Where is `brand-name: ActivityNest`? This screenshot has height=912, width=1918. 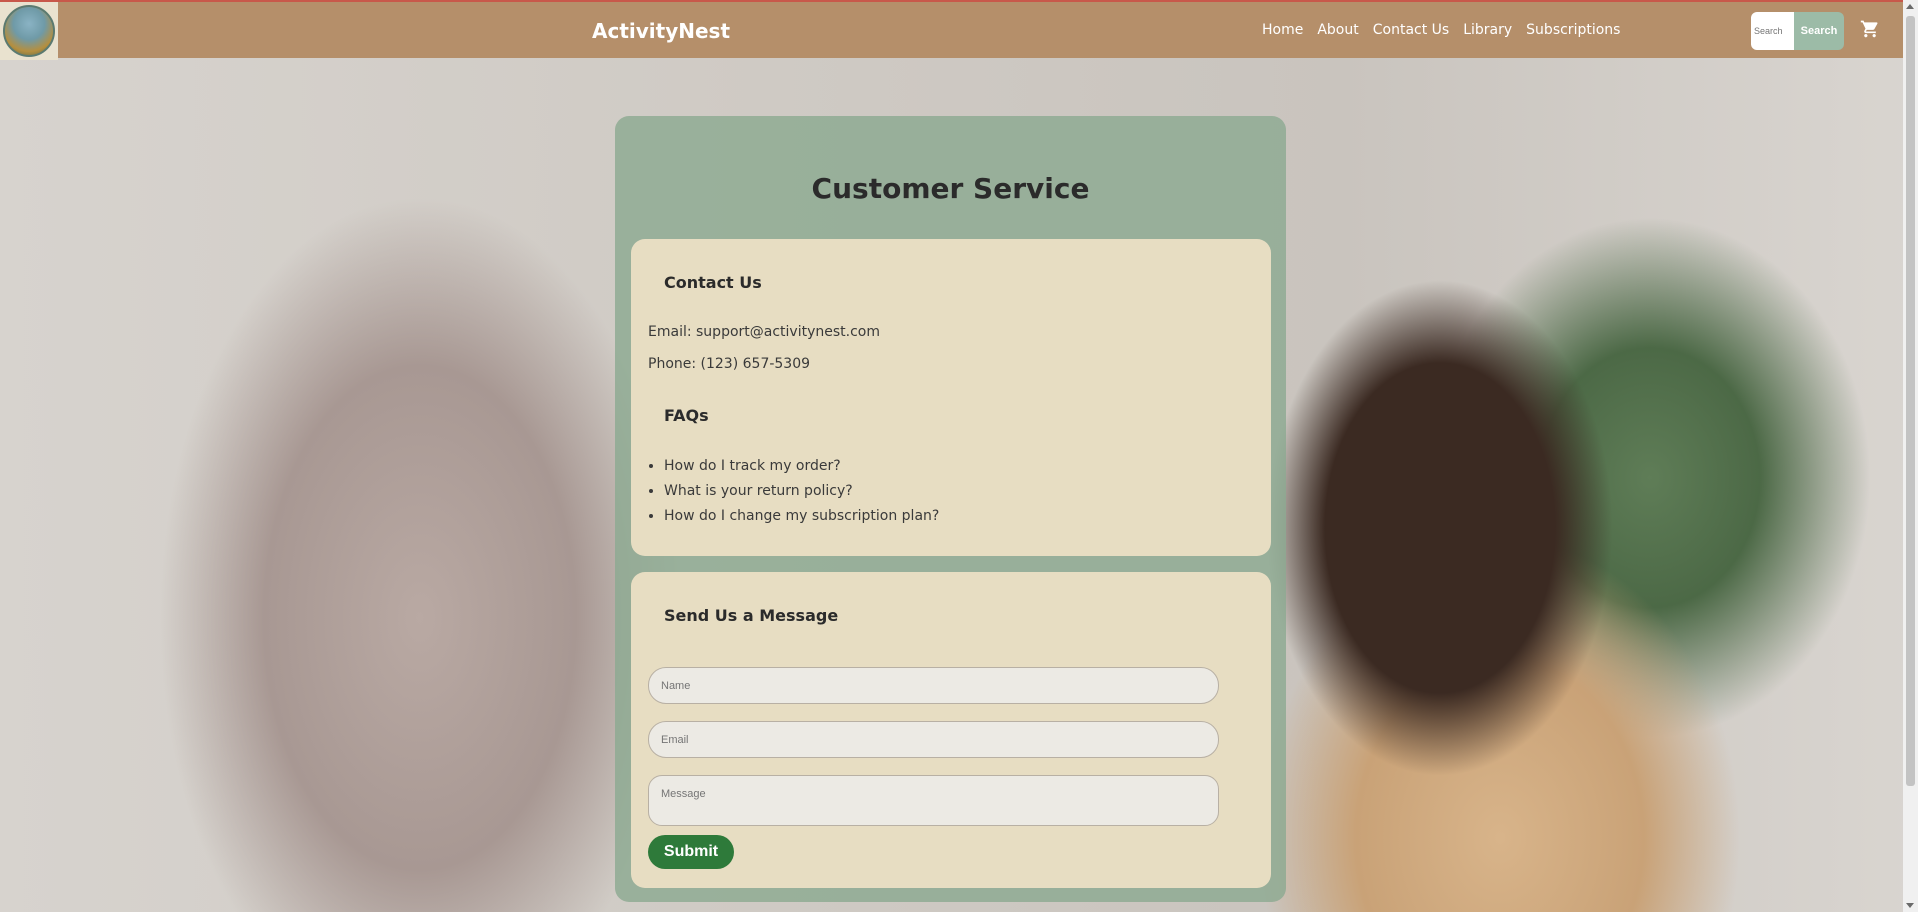
brand-name: ActivityNest is located at coordinates (661, 31).